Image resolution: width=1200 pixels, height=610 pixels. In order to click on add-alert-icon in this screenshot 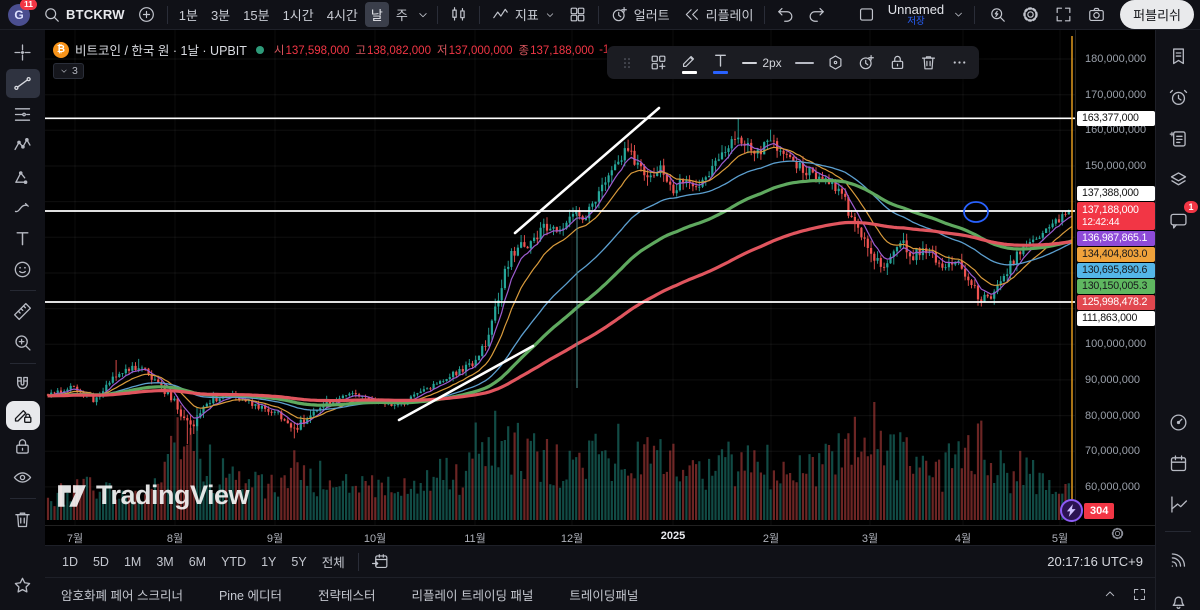, I will do `click(866, 62)`.